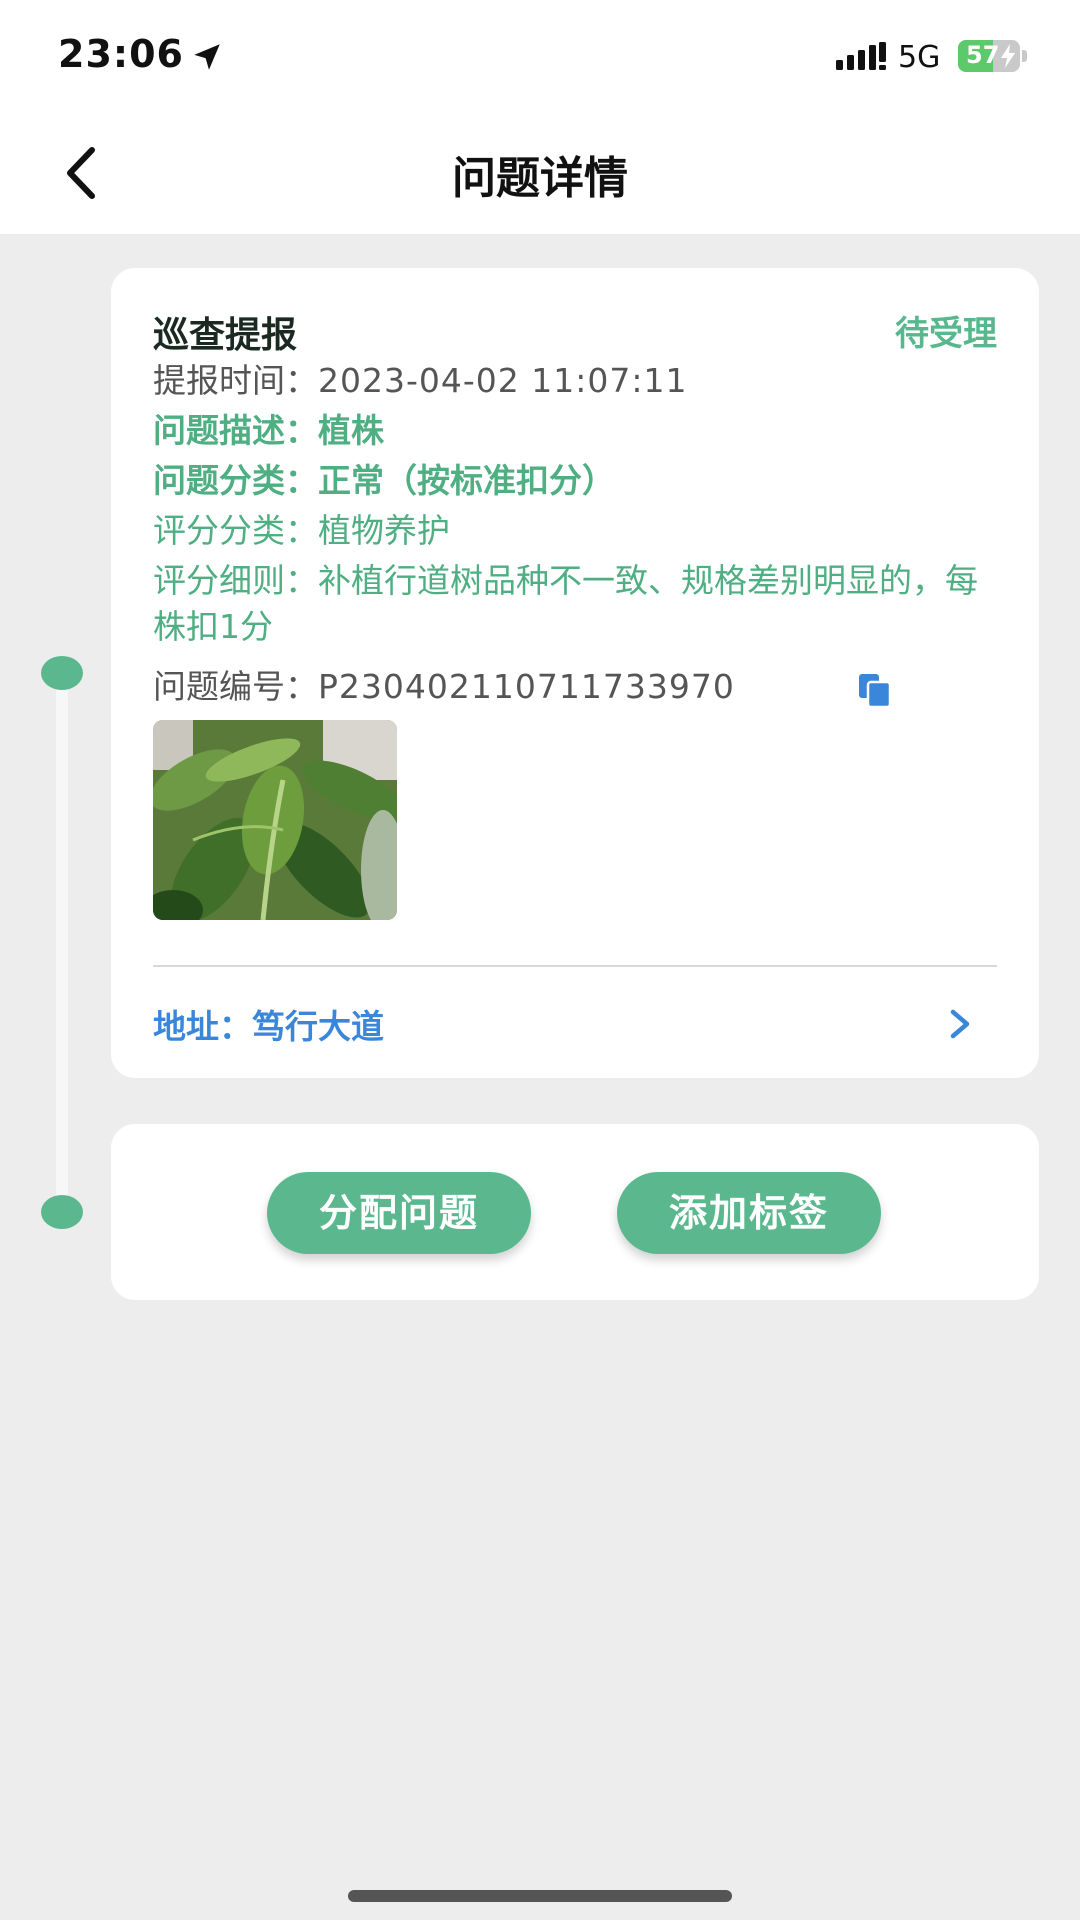 This screenshot has width=1080, height=1920. Describe the element at coordinates (573, 604) in the screenshot. I see `score-rule-row: 评分细则：补植行道树品种不一致、规格差别明显的，每株扣1分` at that location.